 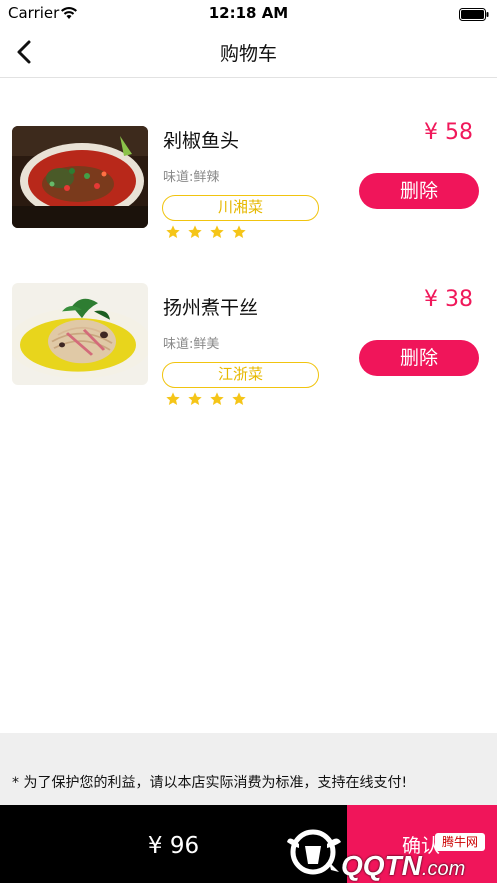 What do you see at coordinates (403, 865) in the screenshot?
I see `watermark-text: QQTN.com` at bounding box center [403, 865].